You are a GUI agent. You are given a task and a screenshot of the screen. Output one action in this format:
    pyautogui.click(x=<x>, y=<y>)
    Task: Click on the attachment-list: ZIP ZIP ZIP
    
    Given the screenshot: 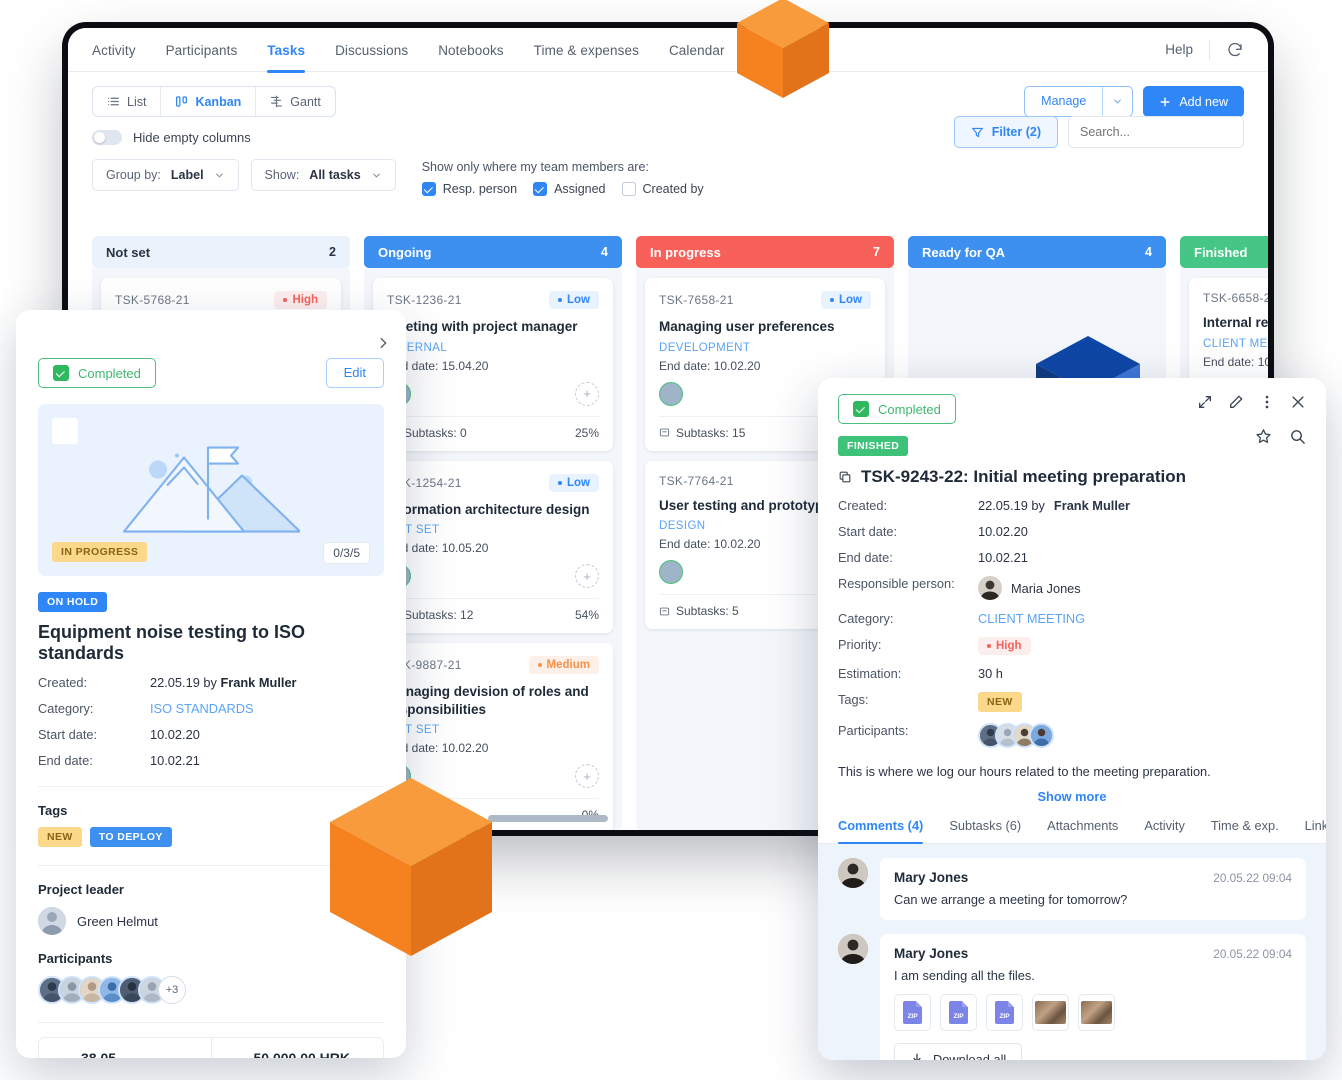 What is the action you would take?
    pyautogui.click(x=1093, y=1012)
    